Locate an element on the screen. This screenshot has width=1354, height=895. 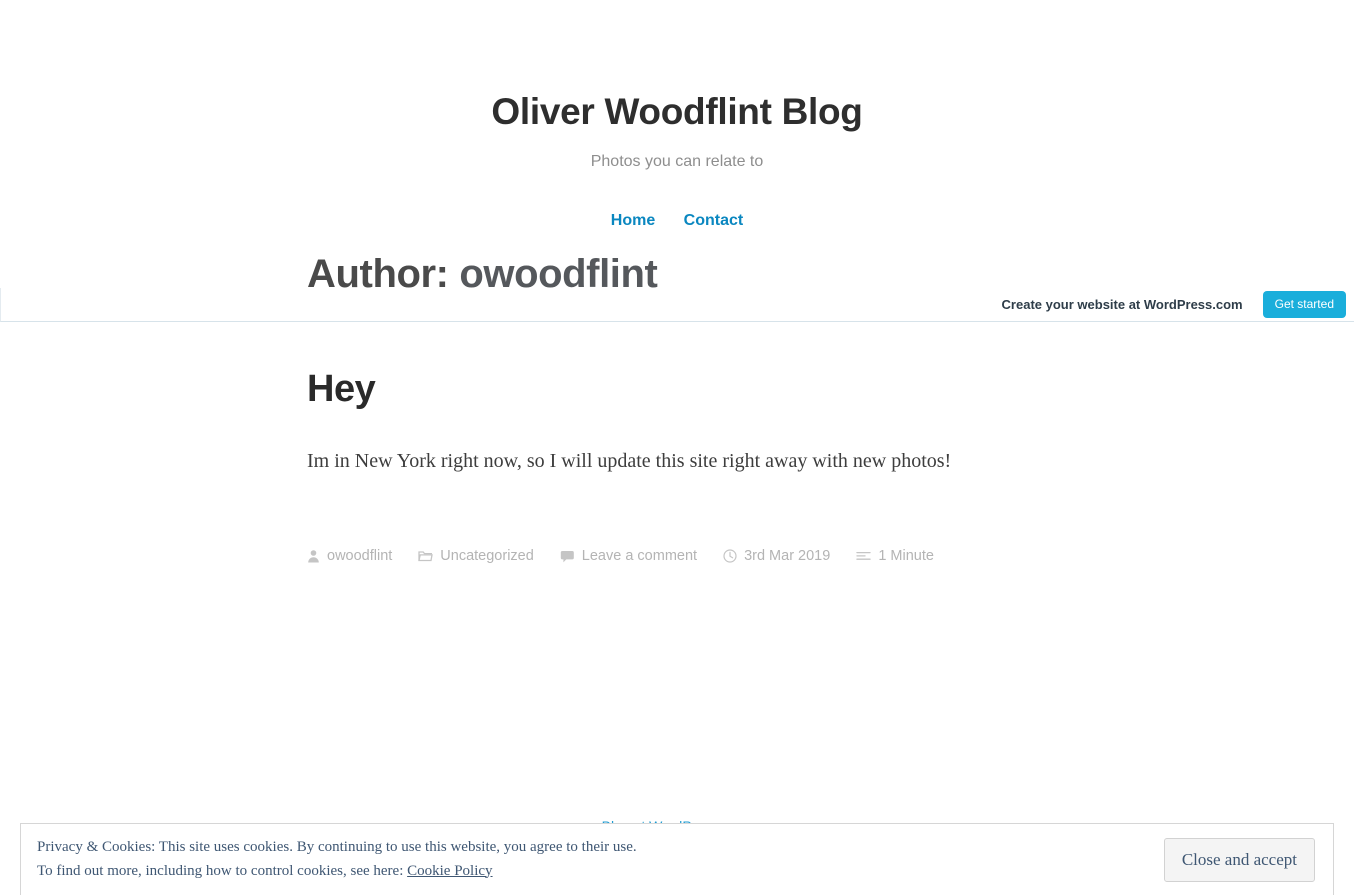
text-lines-icon is located at coordinates (863, 556).